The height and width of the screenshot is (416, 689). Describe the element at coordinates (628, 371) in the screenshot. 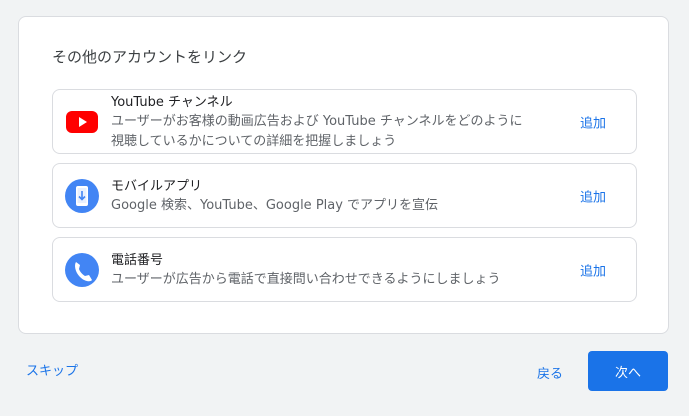

I see `next-button: 次へ` at that location.